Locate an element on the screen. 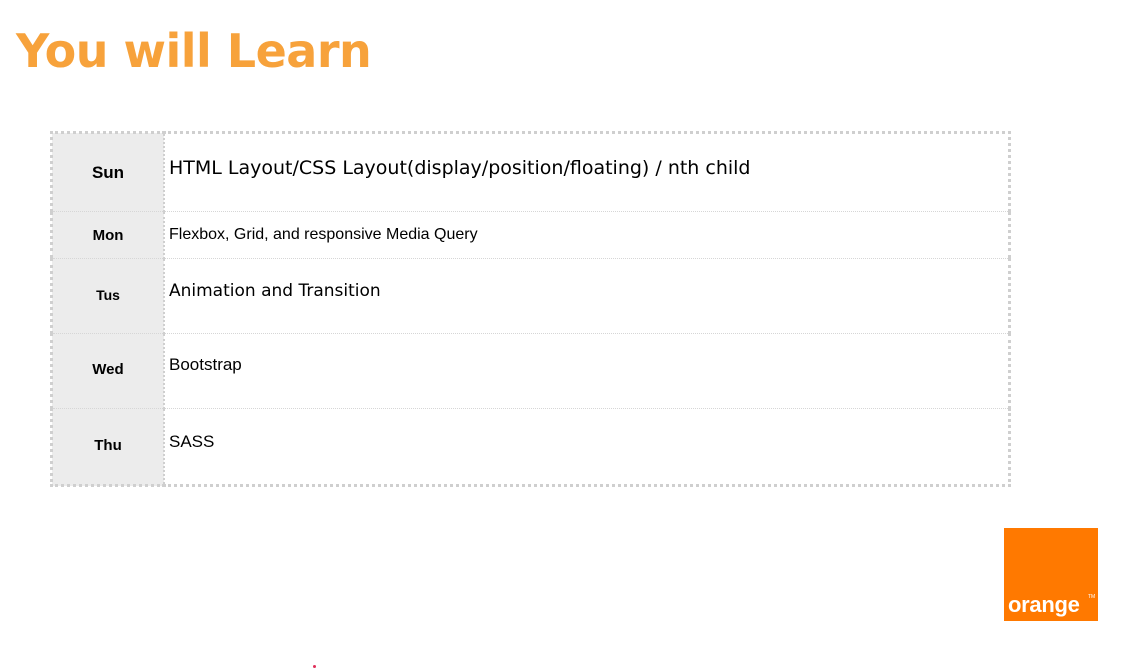 The image size is (1122, 669). table-row: Thu SASS is located at coordinates (530, 447).